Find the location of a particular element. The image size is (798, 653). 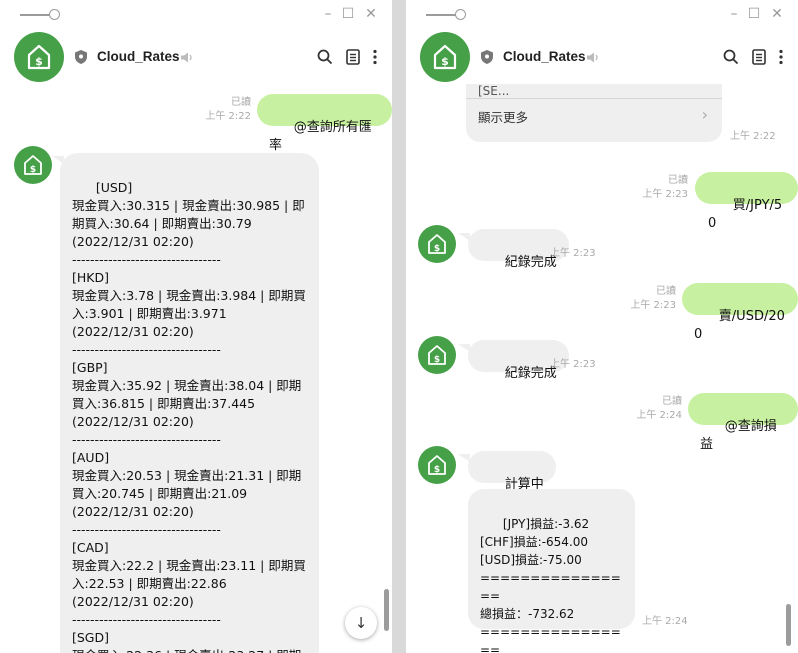

message-meta: 已讀 上午 2:22 is located at coordinates (223, 110).